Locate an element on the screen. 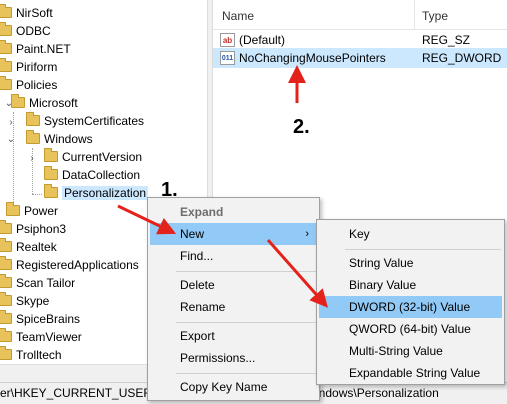 This screenshot has height=404, width=507. column-separator is located at coordinates (414, 15).